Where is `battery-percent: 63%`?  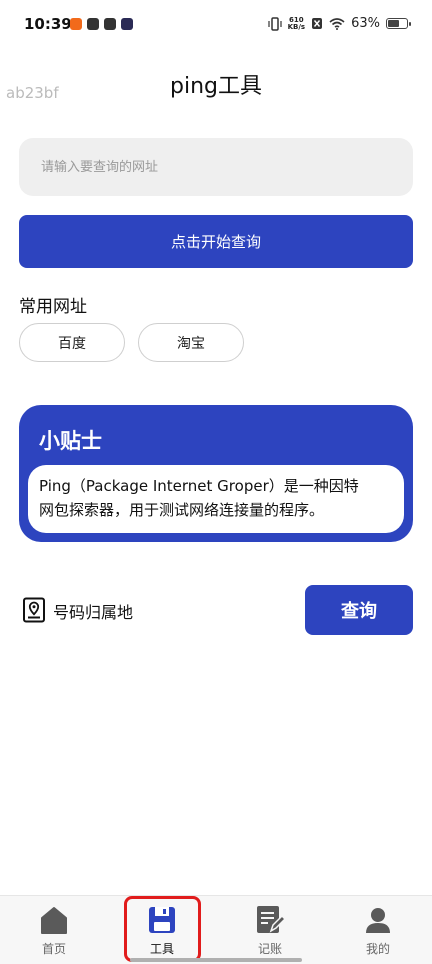 battery-percent: 63% is located at coordinates (365, 23).